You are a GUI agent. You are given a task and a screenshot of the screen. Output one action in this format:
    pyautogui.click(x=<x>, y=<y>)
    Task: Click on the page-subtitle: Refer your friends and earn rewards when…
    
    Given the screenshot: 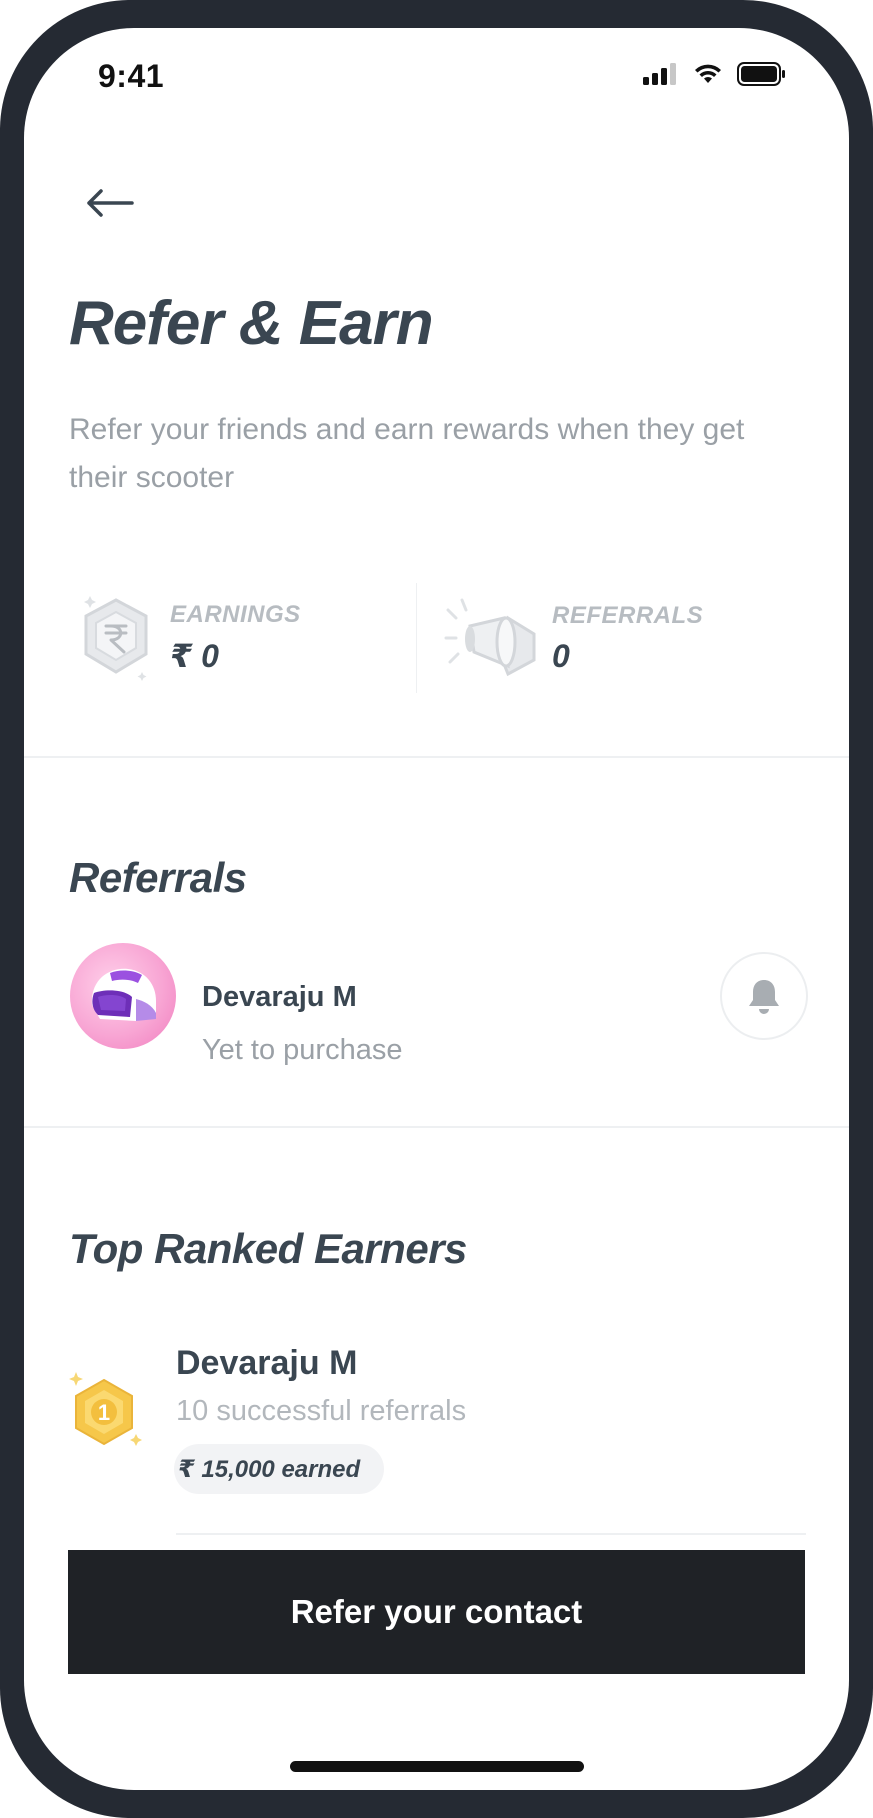 What is the action you would take?
    pyautogui.click(x=407, y=453)
    